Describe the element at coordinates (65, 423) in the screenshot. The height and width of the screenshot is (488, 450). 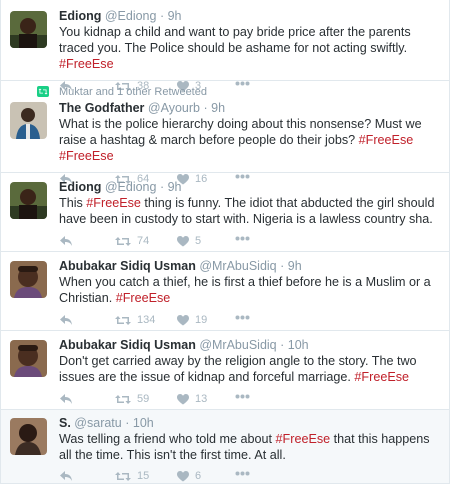
I see `display-name: S.` at that location.